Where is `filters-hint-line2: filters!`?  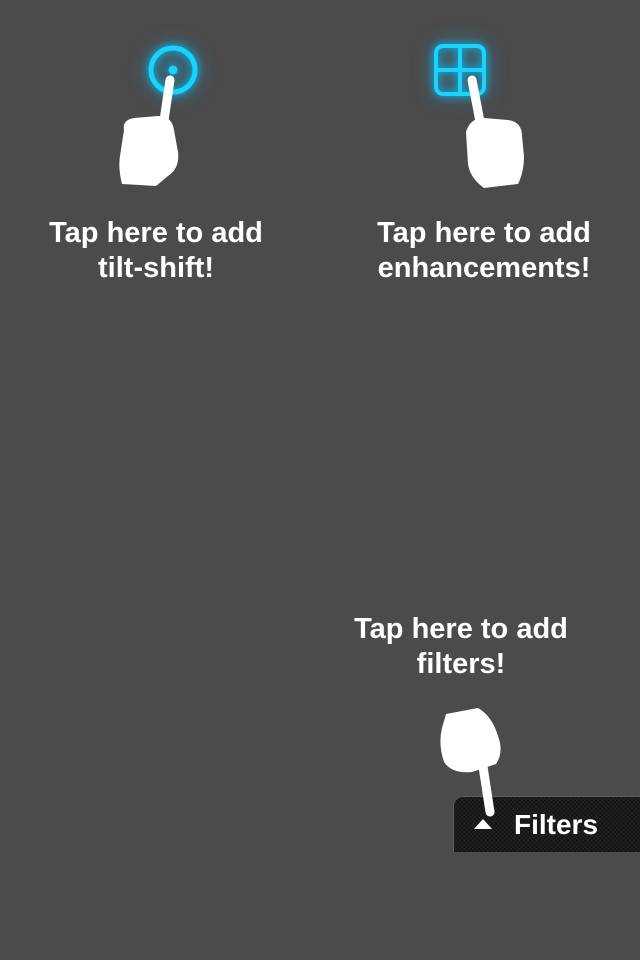
filters-hint-line2: filters! is located at coordinates (461, 664).